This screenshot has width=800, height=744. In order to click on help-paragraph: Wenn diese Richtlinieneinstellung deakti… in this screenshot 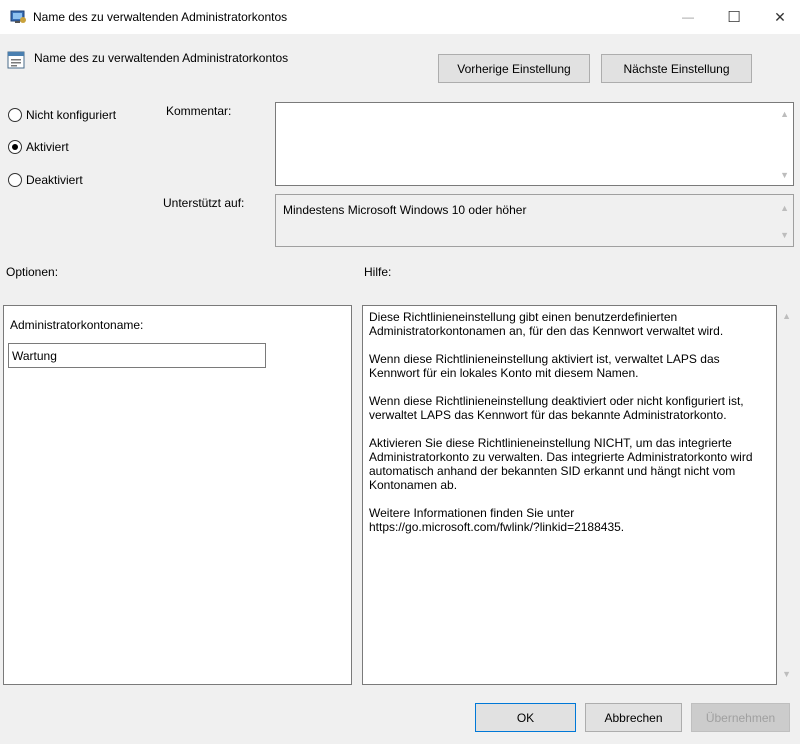, I will do `click(556, 408)`.